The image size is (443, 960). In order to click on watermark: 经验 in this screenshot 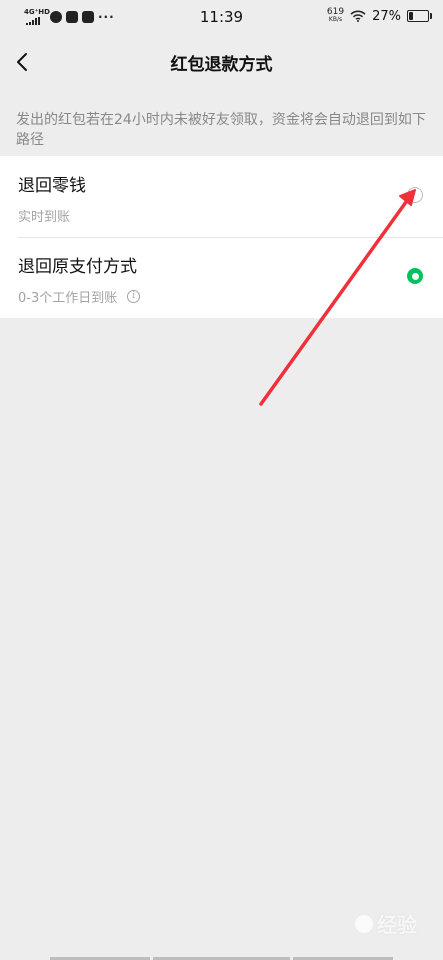, I will do `click(386, 923)`.